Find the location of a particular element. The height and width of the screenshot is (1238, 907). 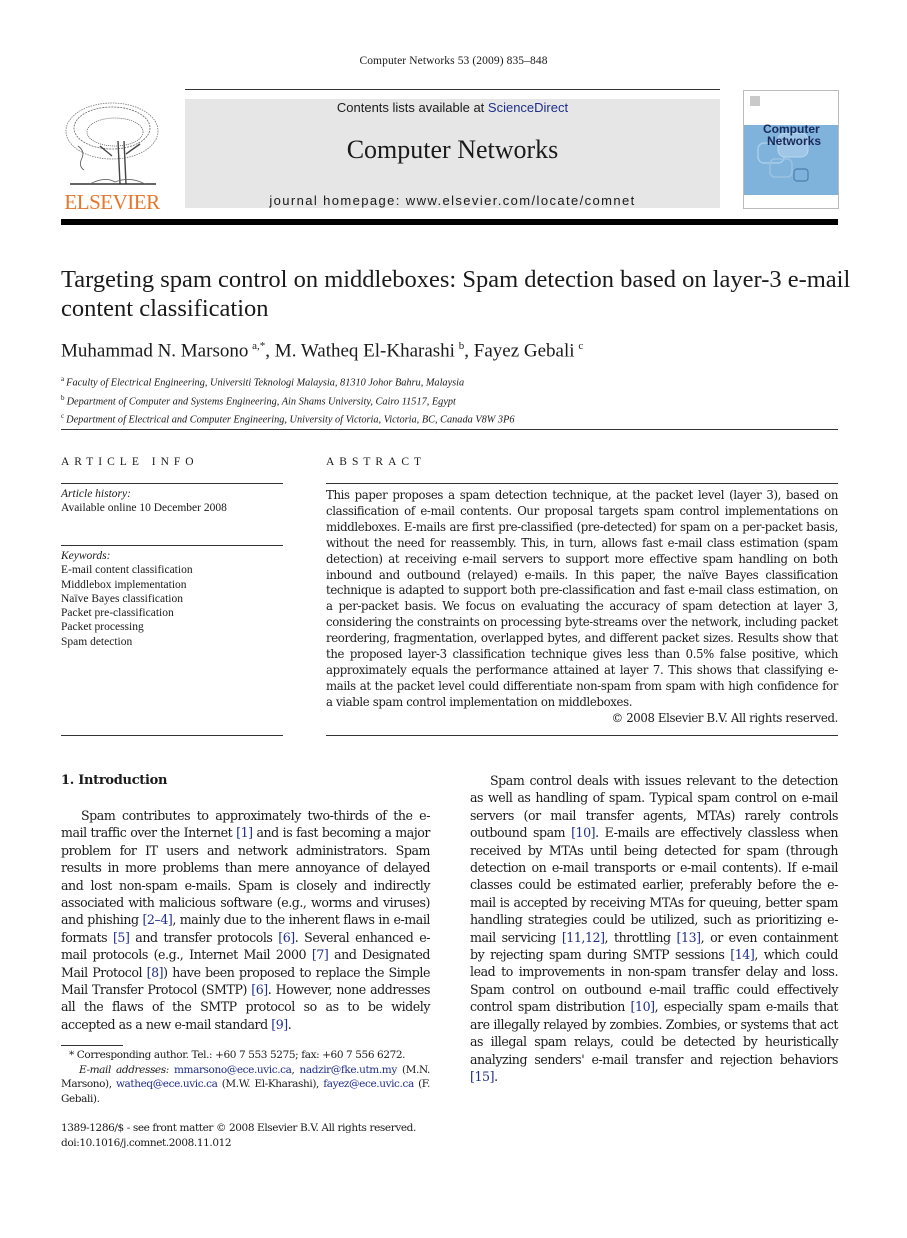

citation-link: [11,12] is located at coordinates (583, 937).